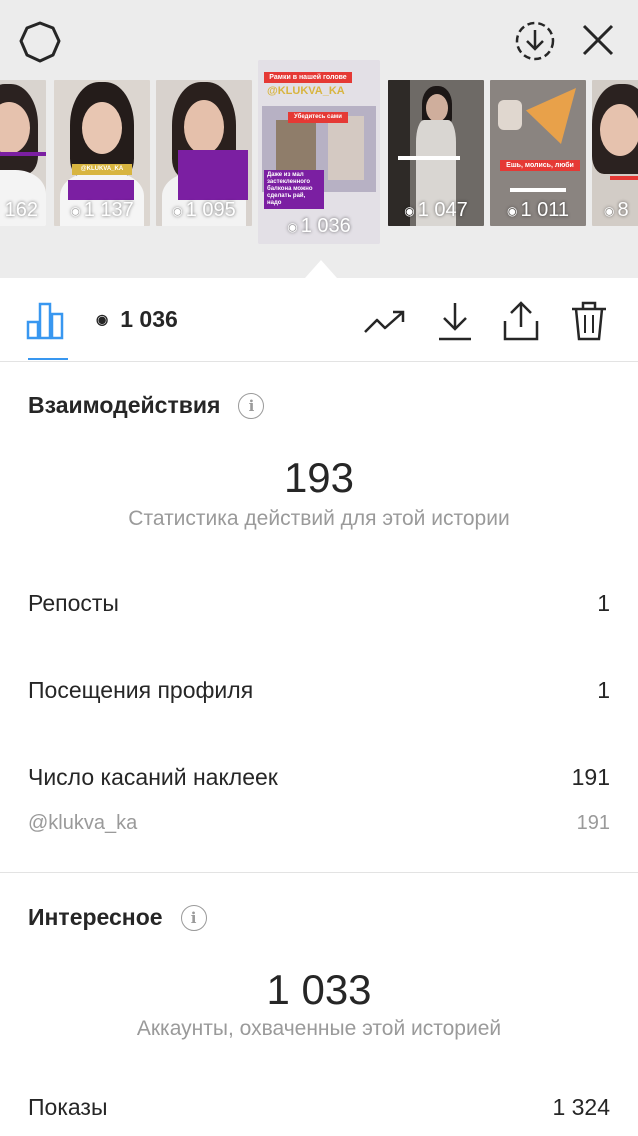 The height and width of the screenshot is (1136, 638). I want to click on thumbnail-view-count: 162, so click(21, 210).